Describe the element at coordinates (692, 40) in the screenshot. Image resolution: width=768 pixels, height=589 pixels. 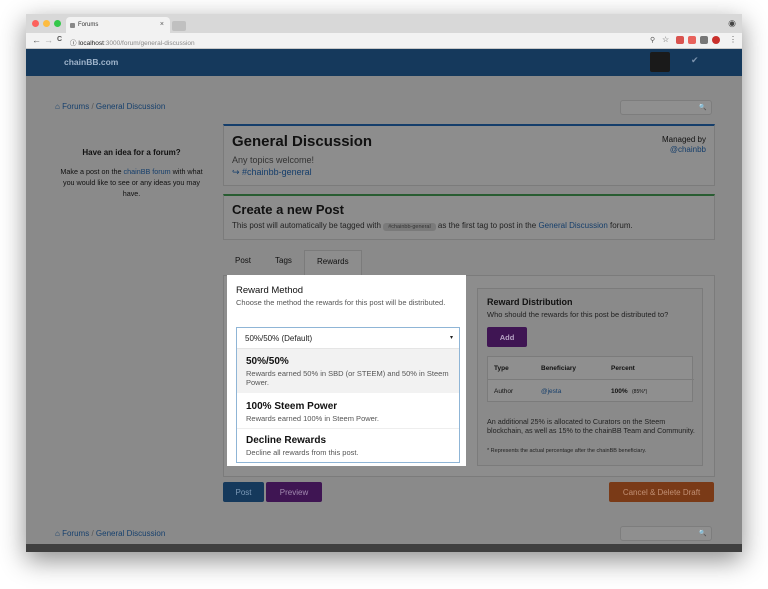
I see `extension-shield-icon` at that location.